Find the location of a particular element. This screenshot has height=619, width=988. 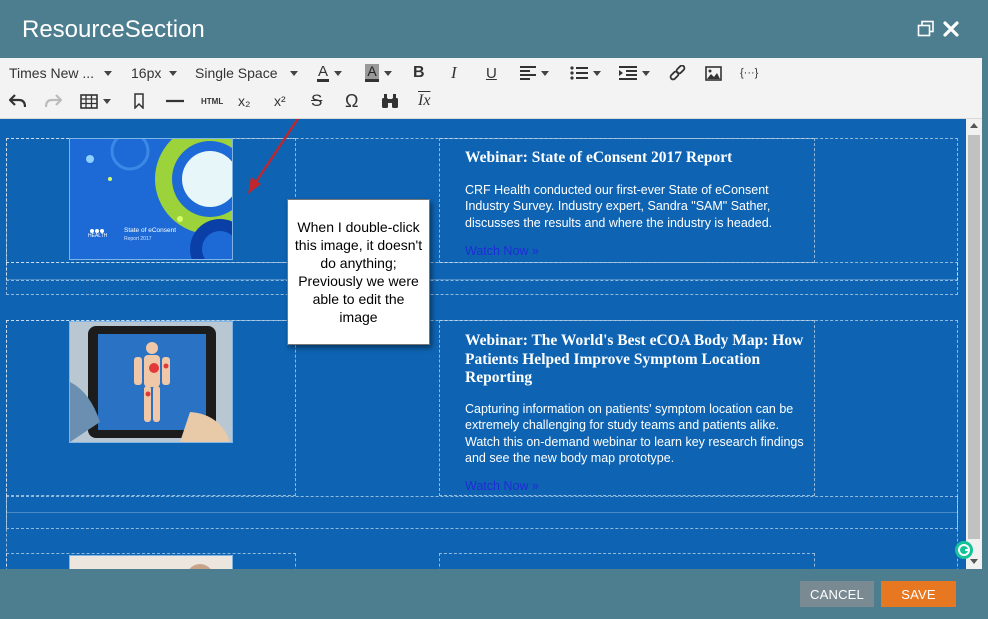

line-spacing-select: Single Space is located at coordinates (246, 73).